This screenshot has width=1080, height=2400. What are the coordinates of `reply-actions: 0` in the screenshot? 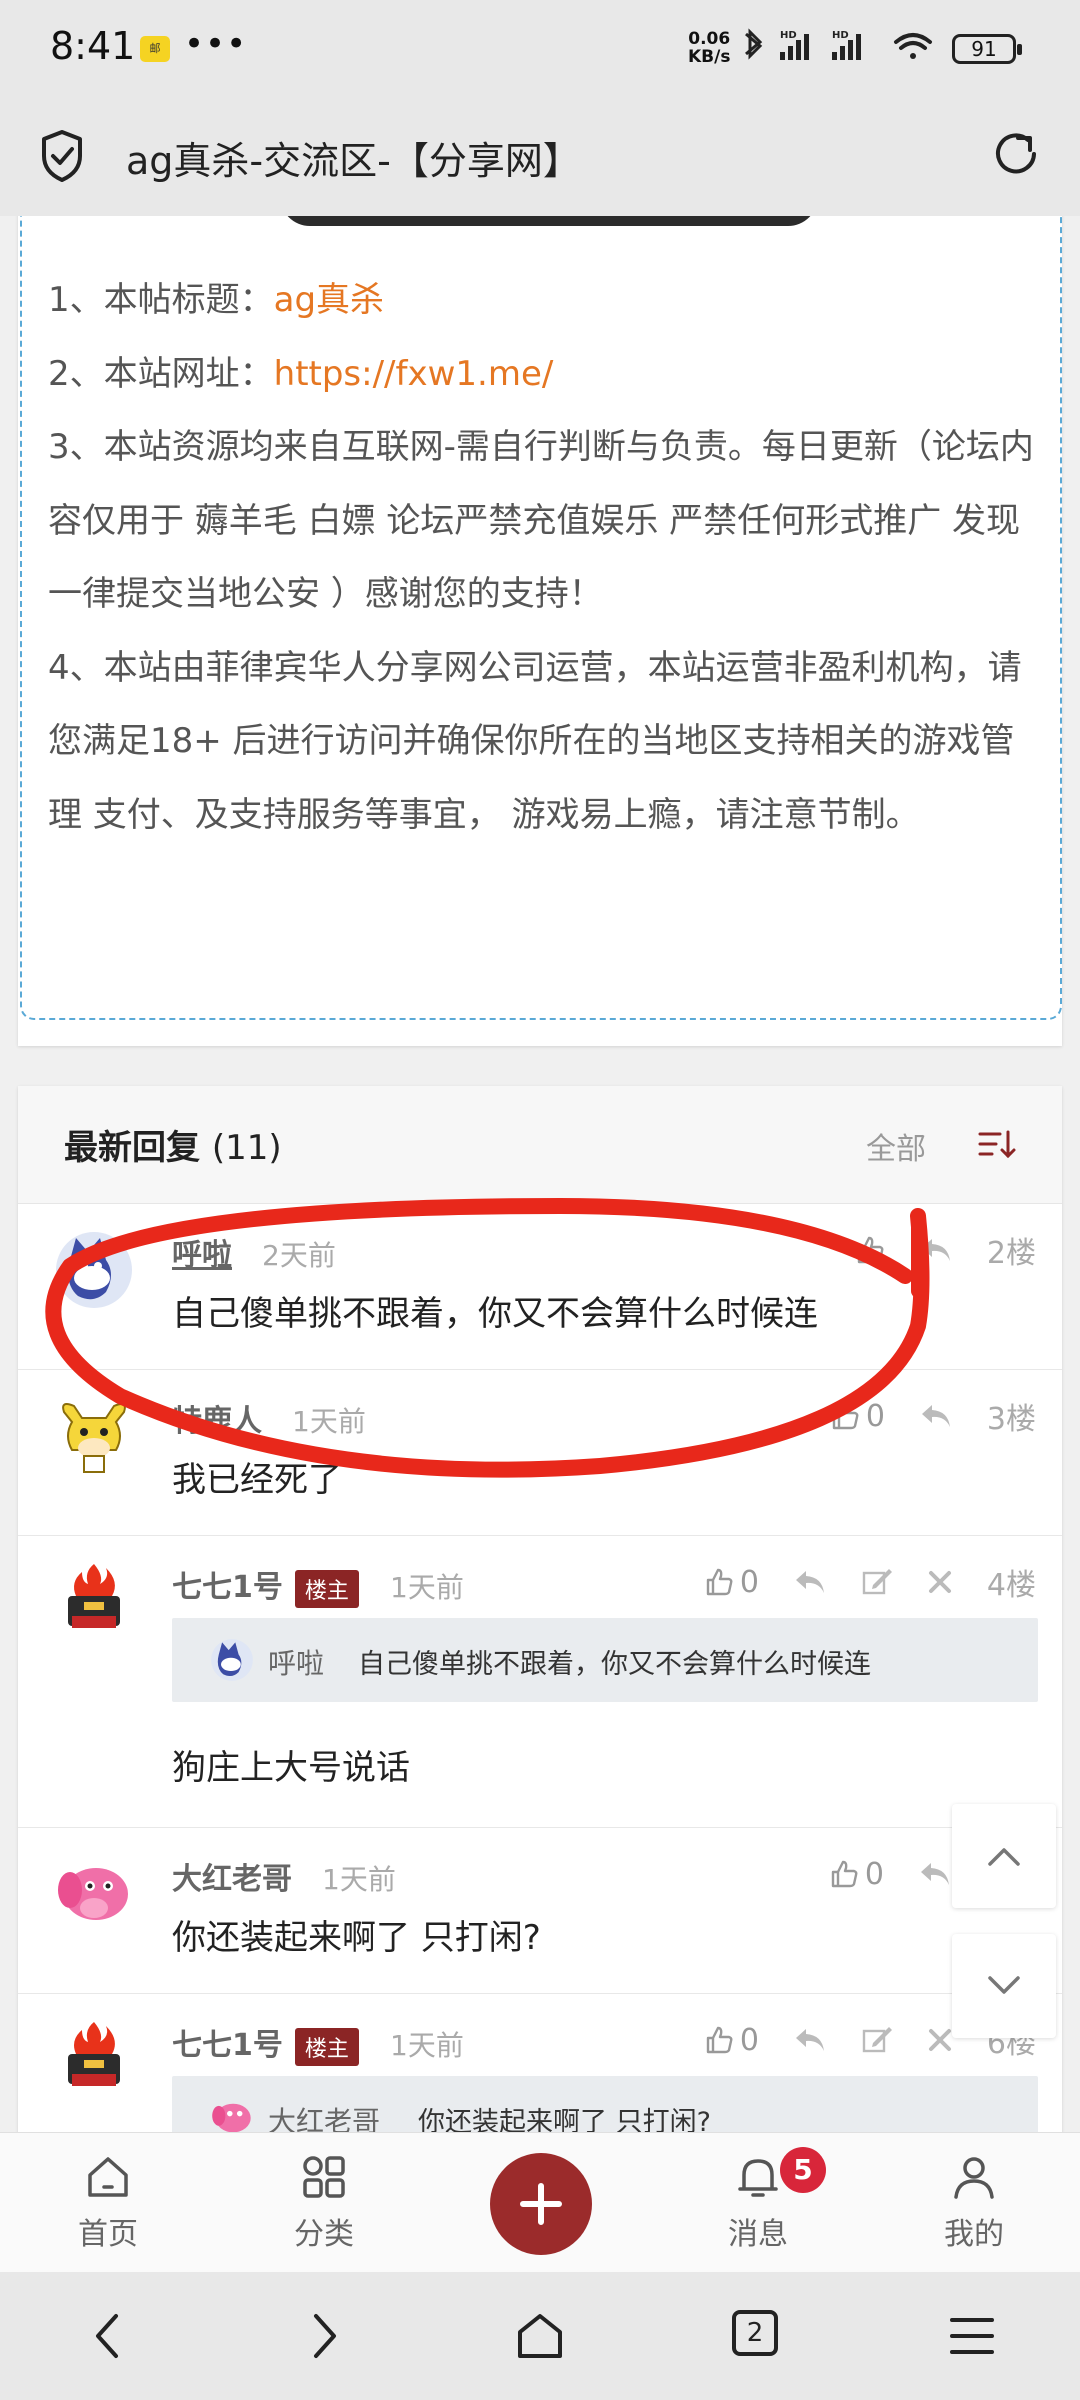 It's located at (873, 1874).